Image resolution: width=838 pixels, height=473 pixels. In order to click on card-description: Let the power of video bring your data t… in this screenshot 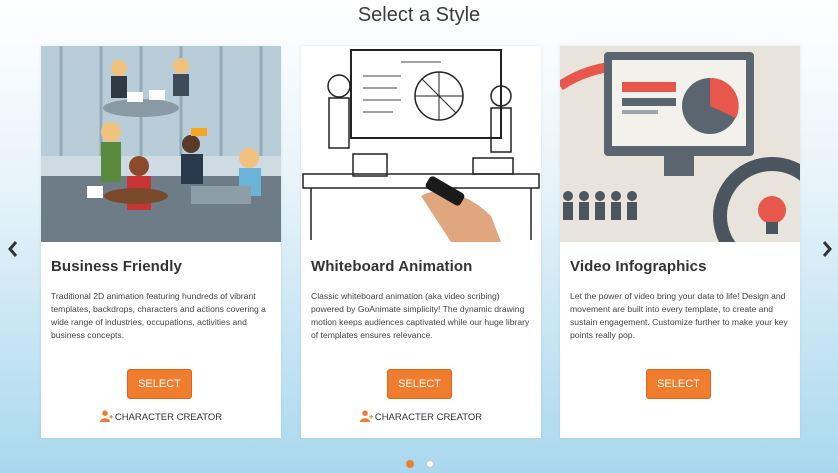, I will do `click(679, 315)`.